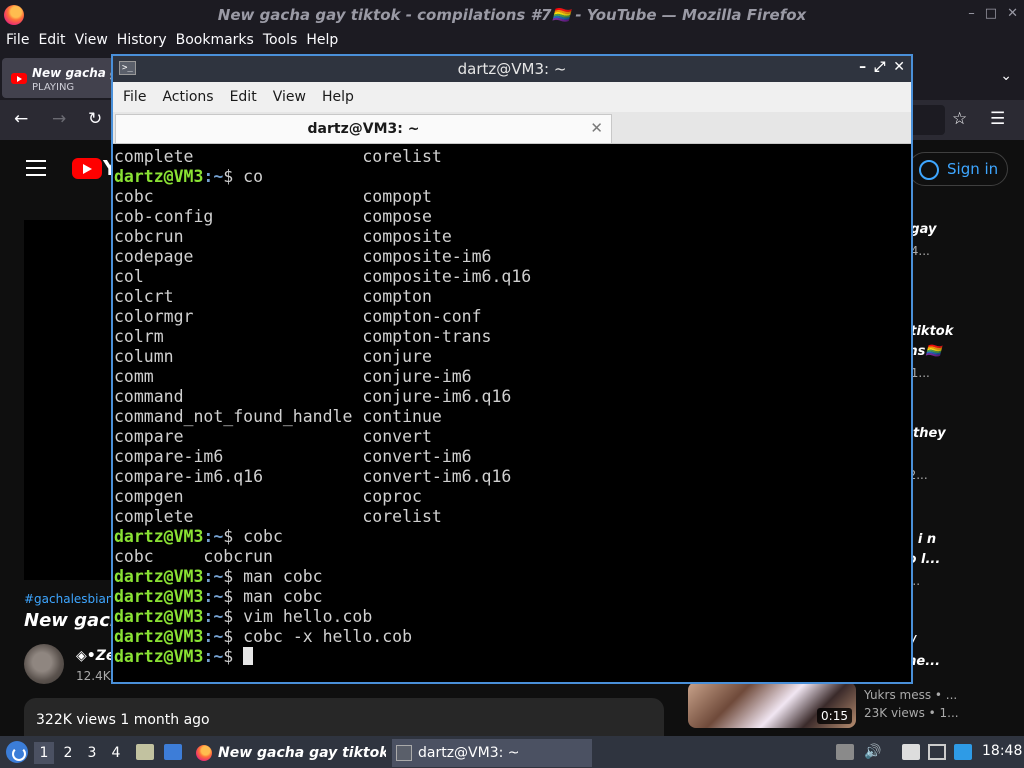 The width and height of the screenshot is (1024, 768). What do you see at coordinates (21, 119) in the screenshot?
I see `back-arrow-icon: ←` at bounding box center [21, 119].